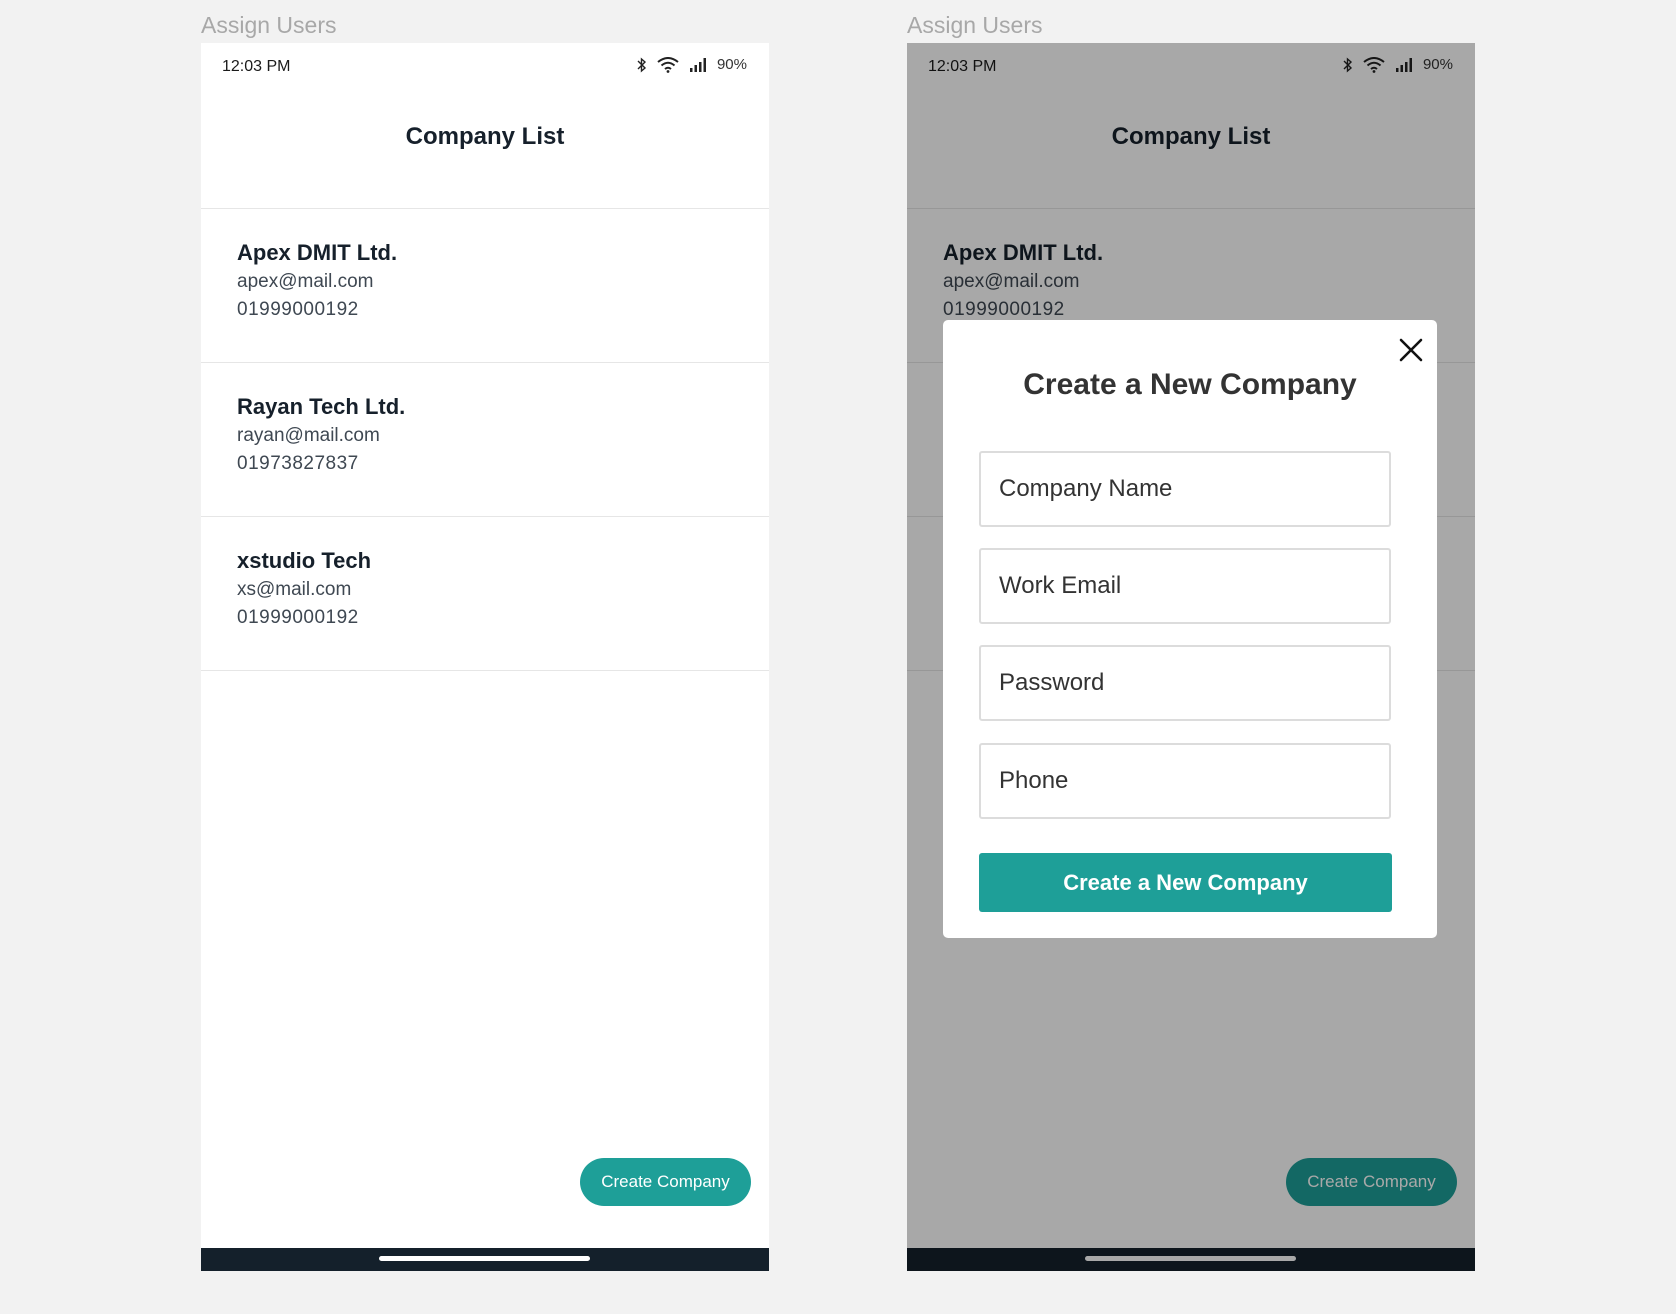 This screenshot has width=1676, height=1314. I want to click on password-field, so click(1185, 683).